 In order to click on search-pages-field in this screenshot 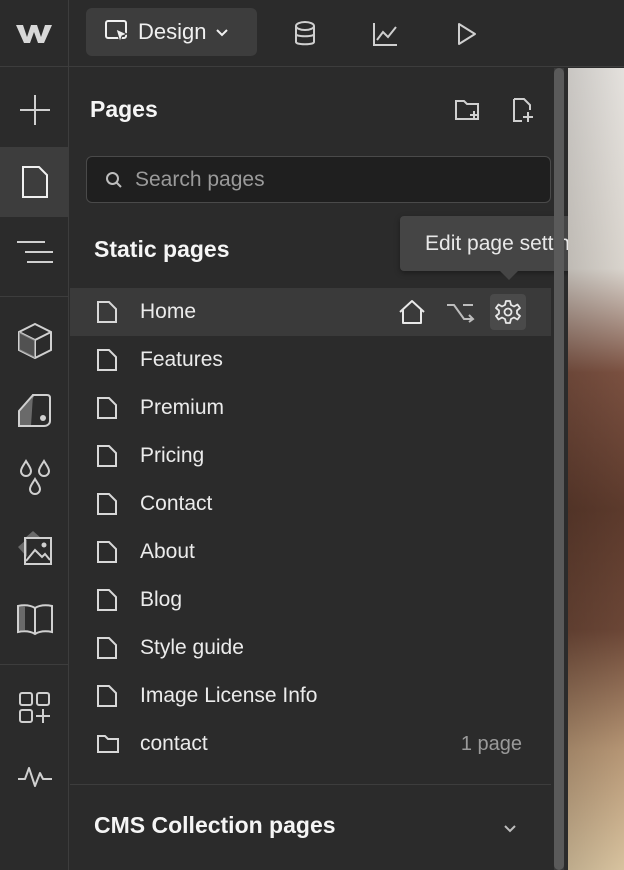, I will do `click(318, 179)`.